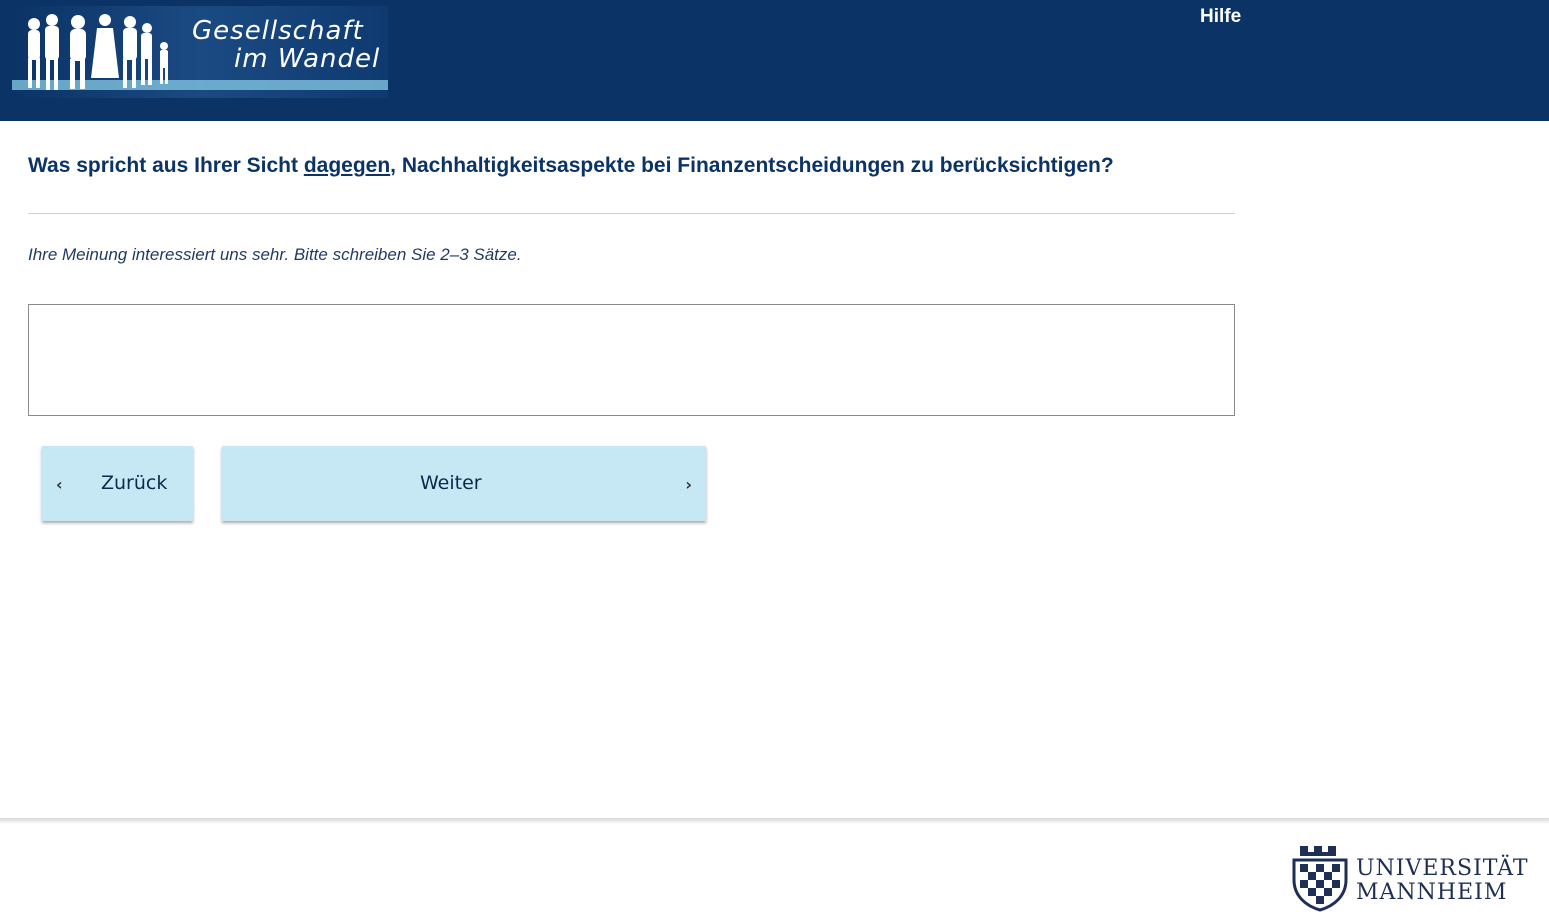  What do you see at coordinates (688, 484) in the screenshot?
I see `chevron-right-icon: ›` at bounding box center [688, 484].